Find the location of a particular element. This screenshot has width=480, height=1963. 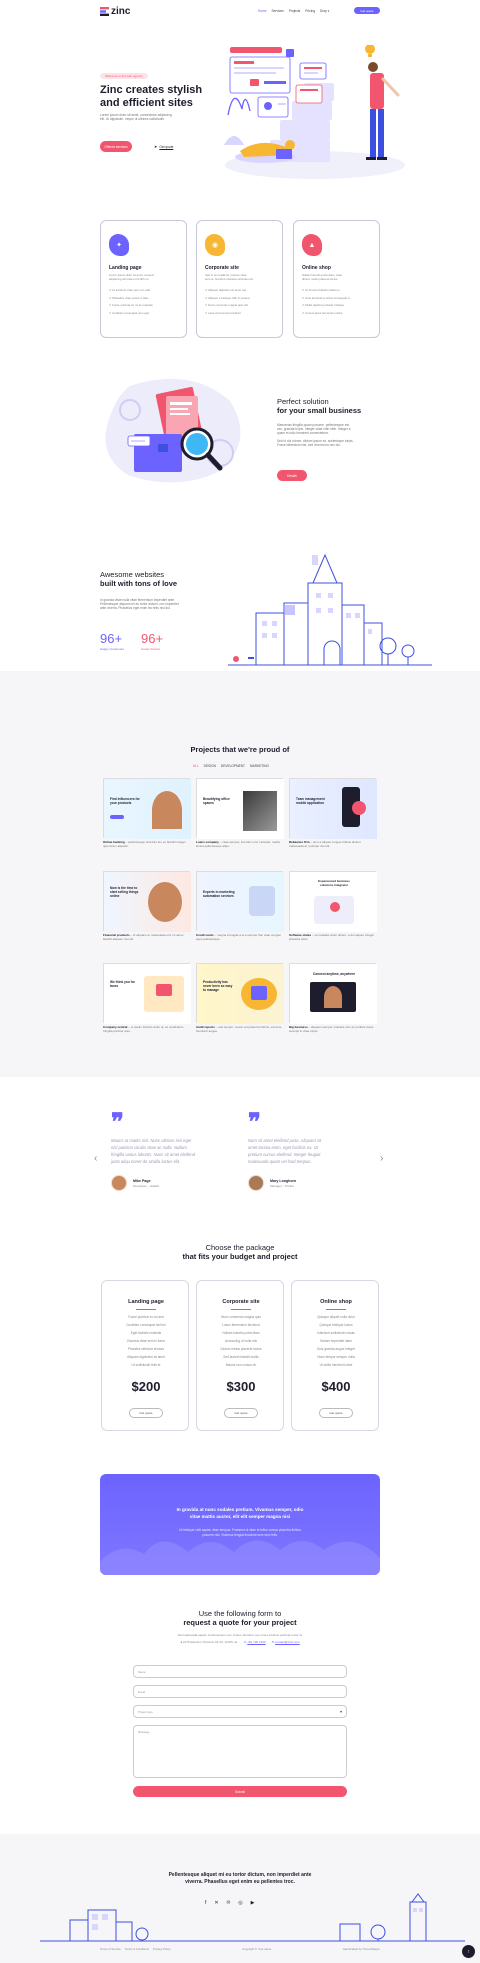

package-feature: Duis gravida augue integer is located at coordinates (336, 1349).